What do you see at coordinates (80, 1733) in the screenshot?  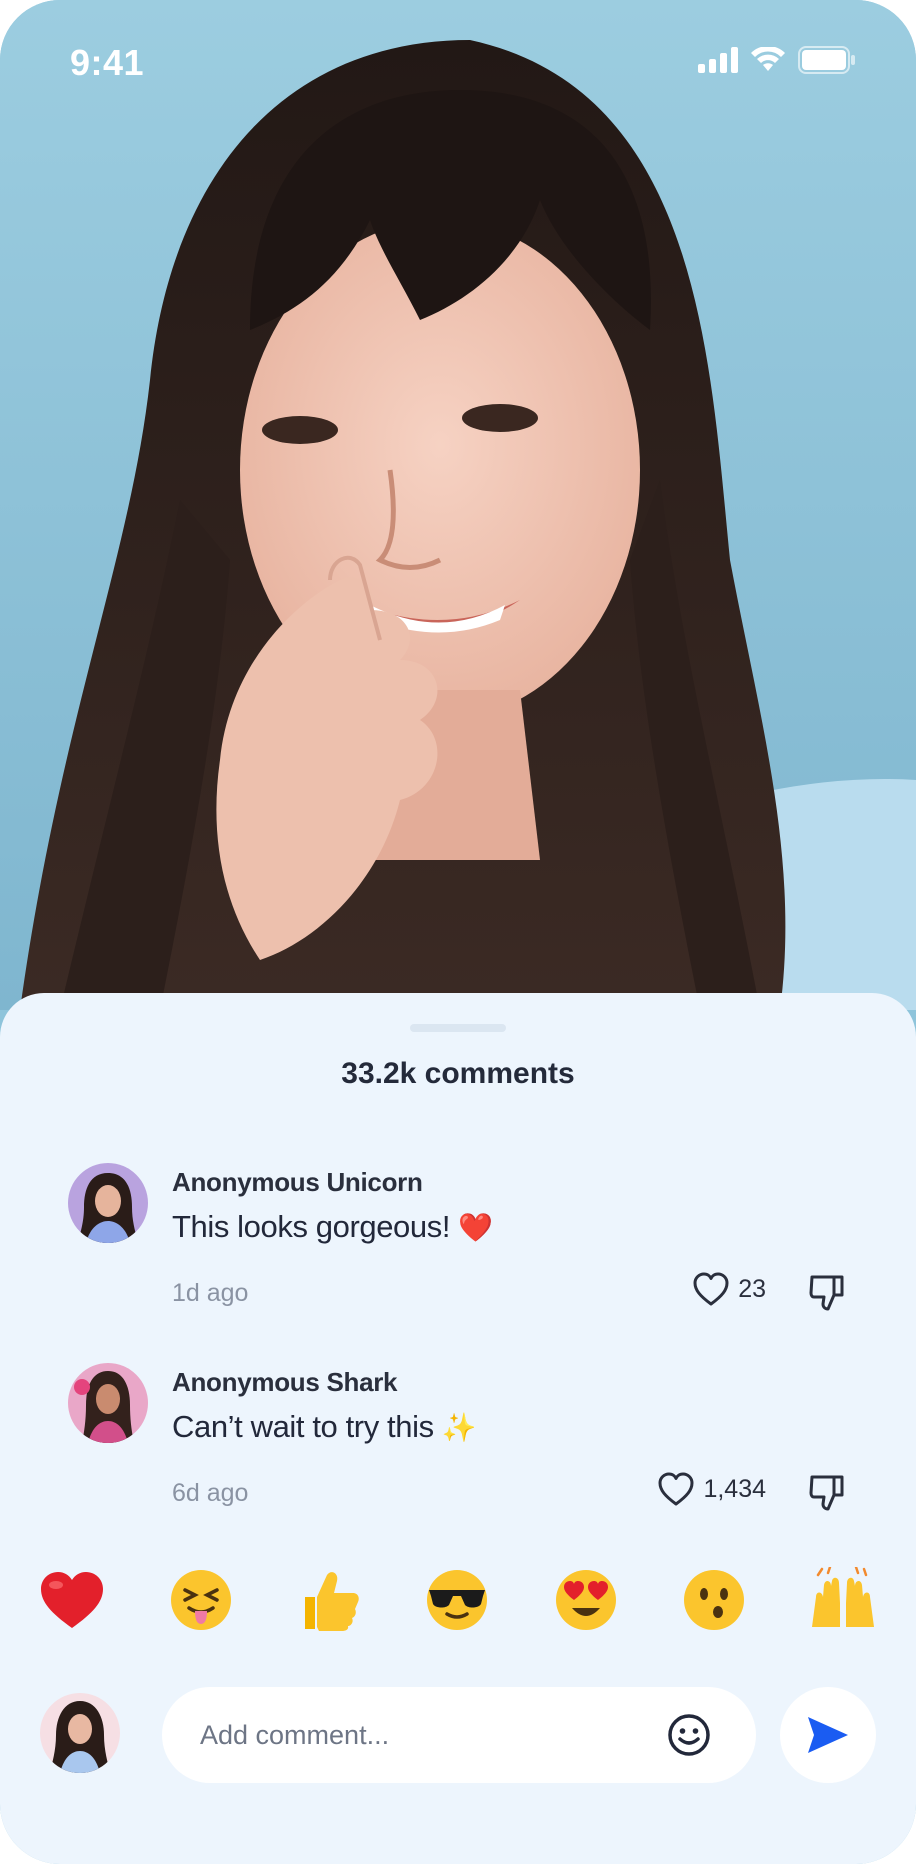 I see `current-user-avatar` at bounding box center [80, 1733].